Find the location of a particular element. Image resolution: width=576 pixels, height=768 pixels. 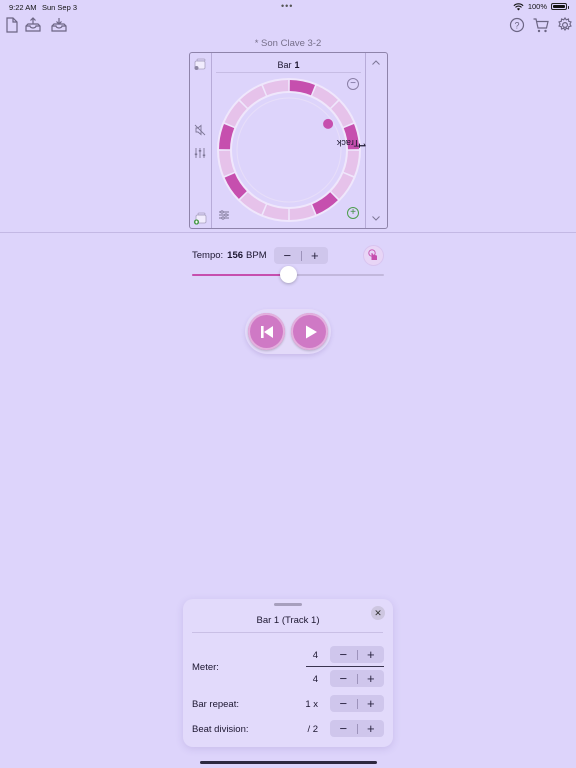

editor-right-column: Track 1 is located at coordinates (362, 140).